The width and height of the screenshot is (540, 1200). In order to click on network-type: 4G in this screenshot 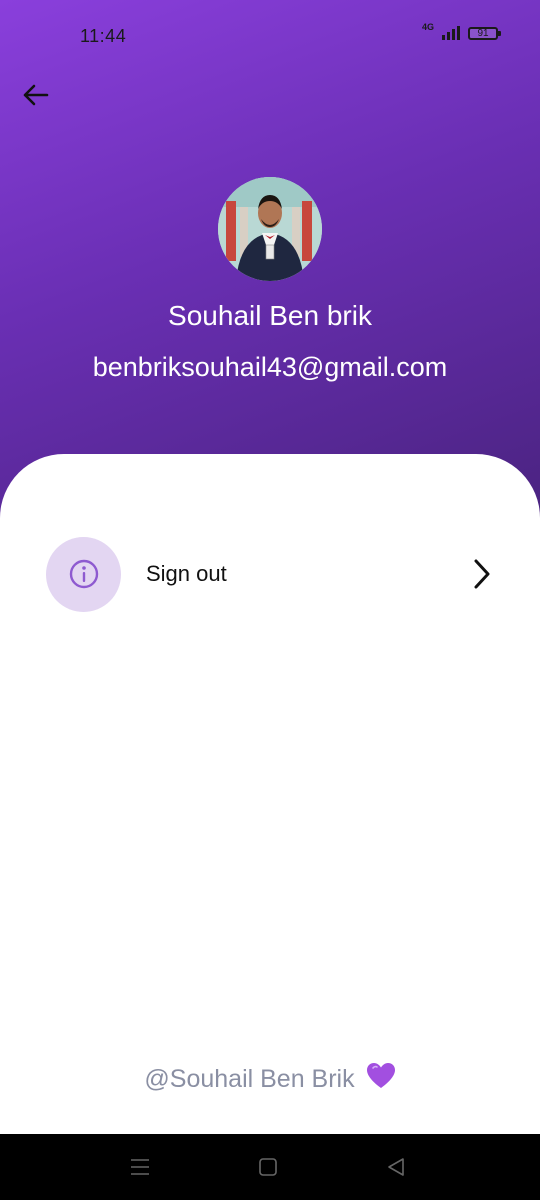, I will do `click(427, 27)`.